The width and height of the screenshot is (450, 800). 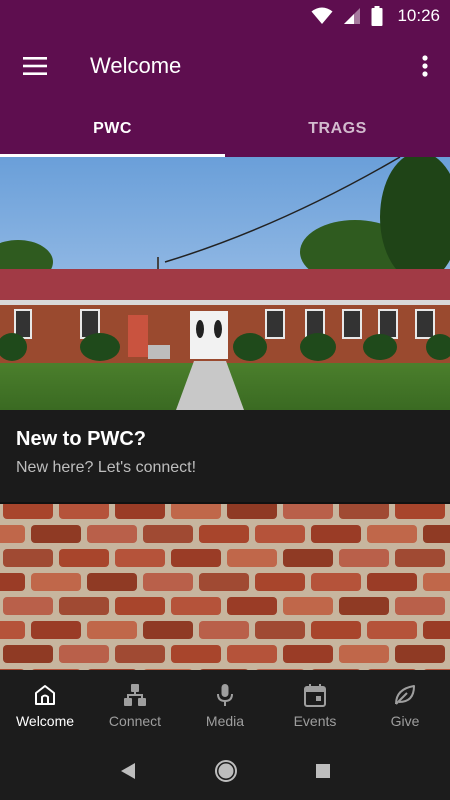 I want to click on tab-pwc: PWC, so click(x=112, y=128).